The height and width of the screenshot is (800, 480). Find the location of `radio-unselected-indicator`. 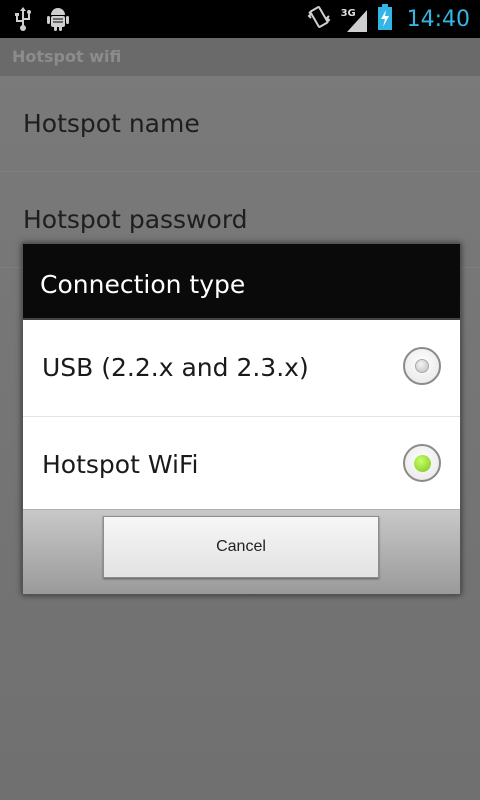

radio-unselected-indicator is located at coordinates (422, 366).